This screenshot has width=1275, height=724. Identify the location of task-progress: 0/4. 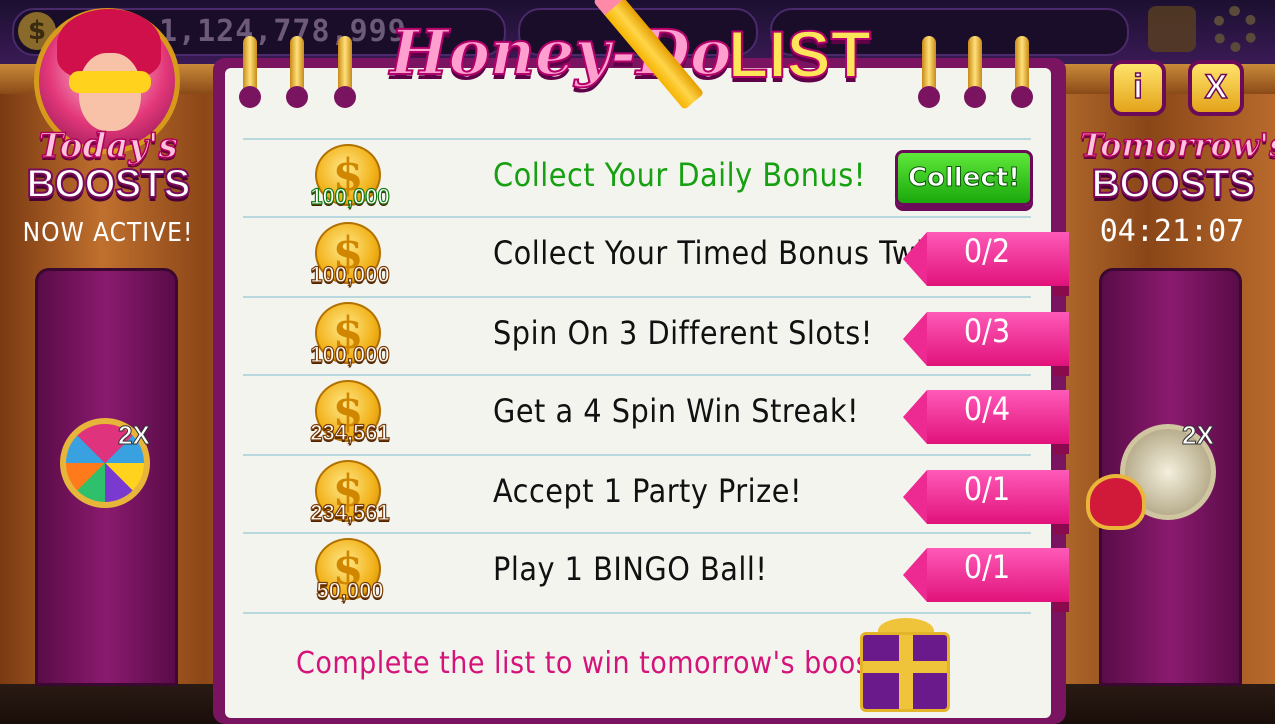
(987, 409).